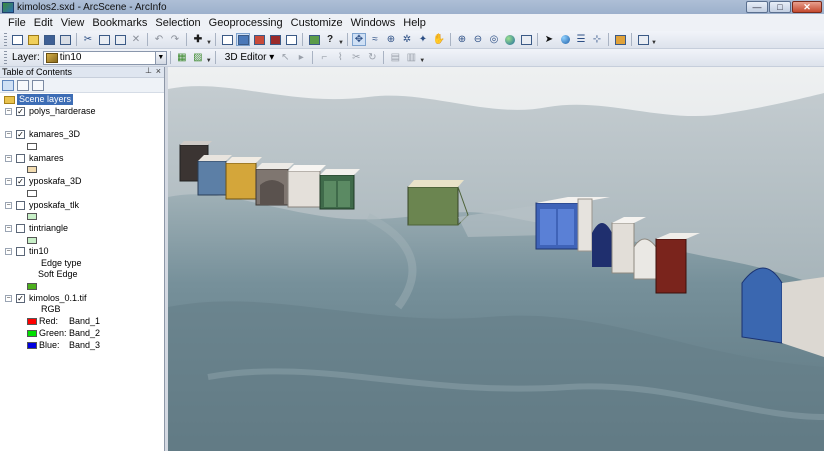 The height and width of the screenshot is (451, 824). Describe the element at coordinates (391, 39) in the screenshot. I see `target-center-icon: ⊕` at that location.